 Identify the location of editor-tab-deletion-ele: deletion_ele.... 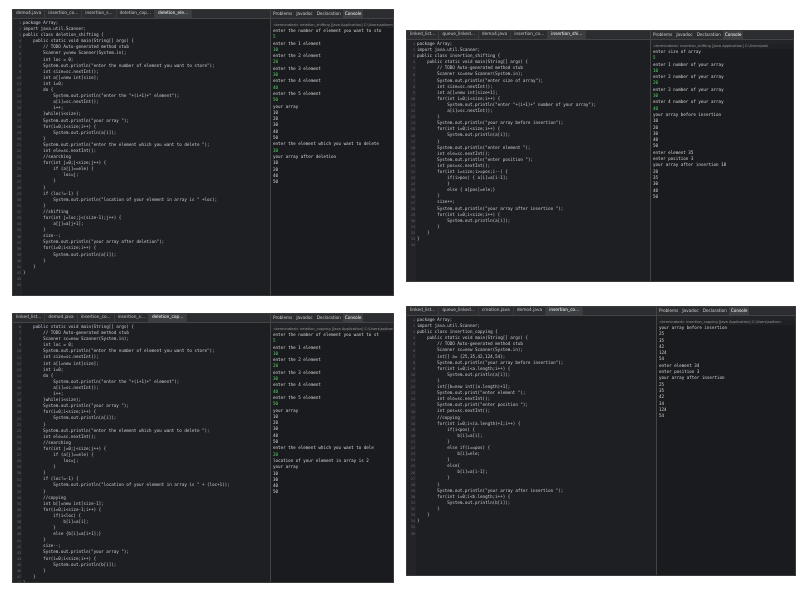
(173, 14).